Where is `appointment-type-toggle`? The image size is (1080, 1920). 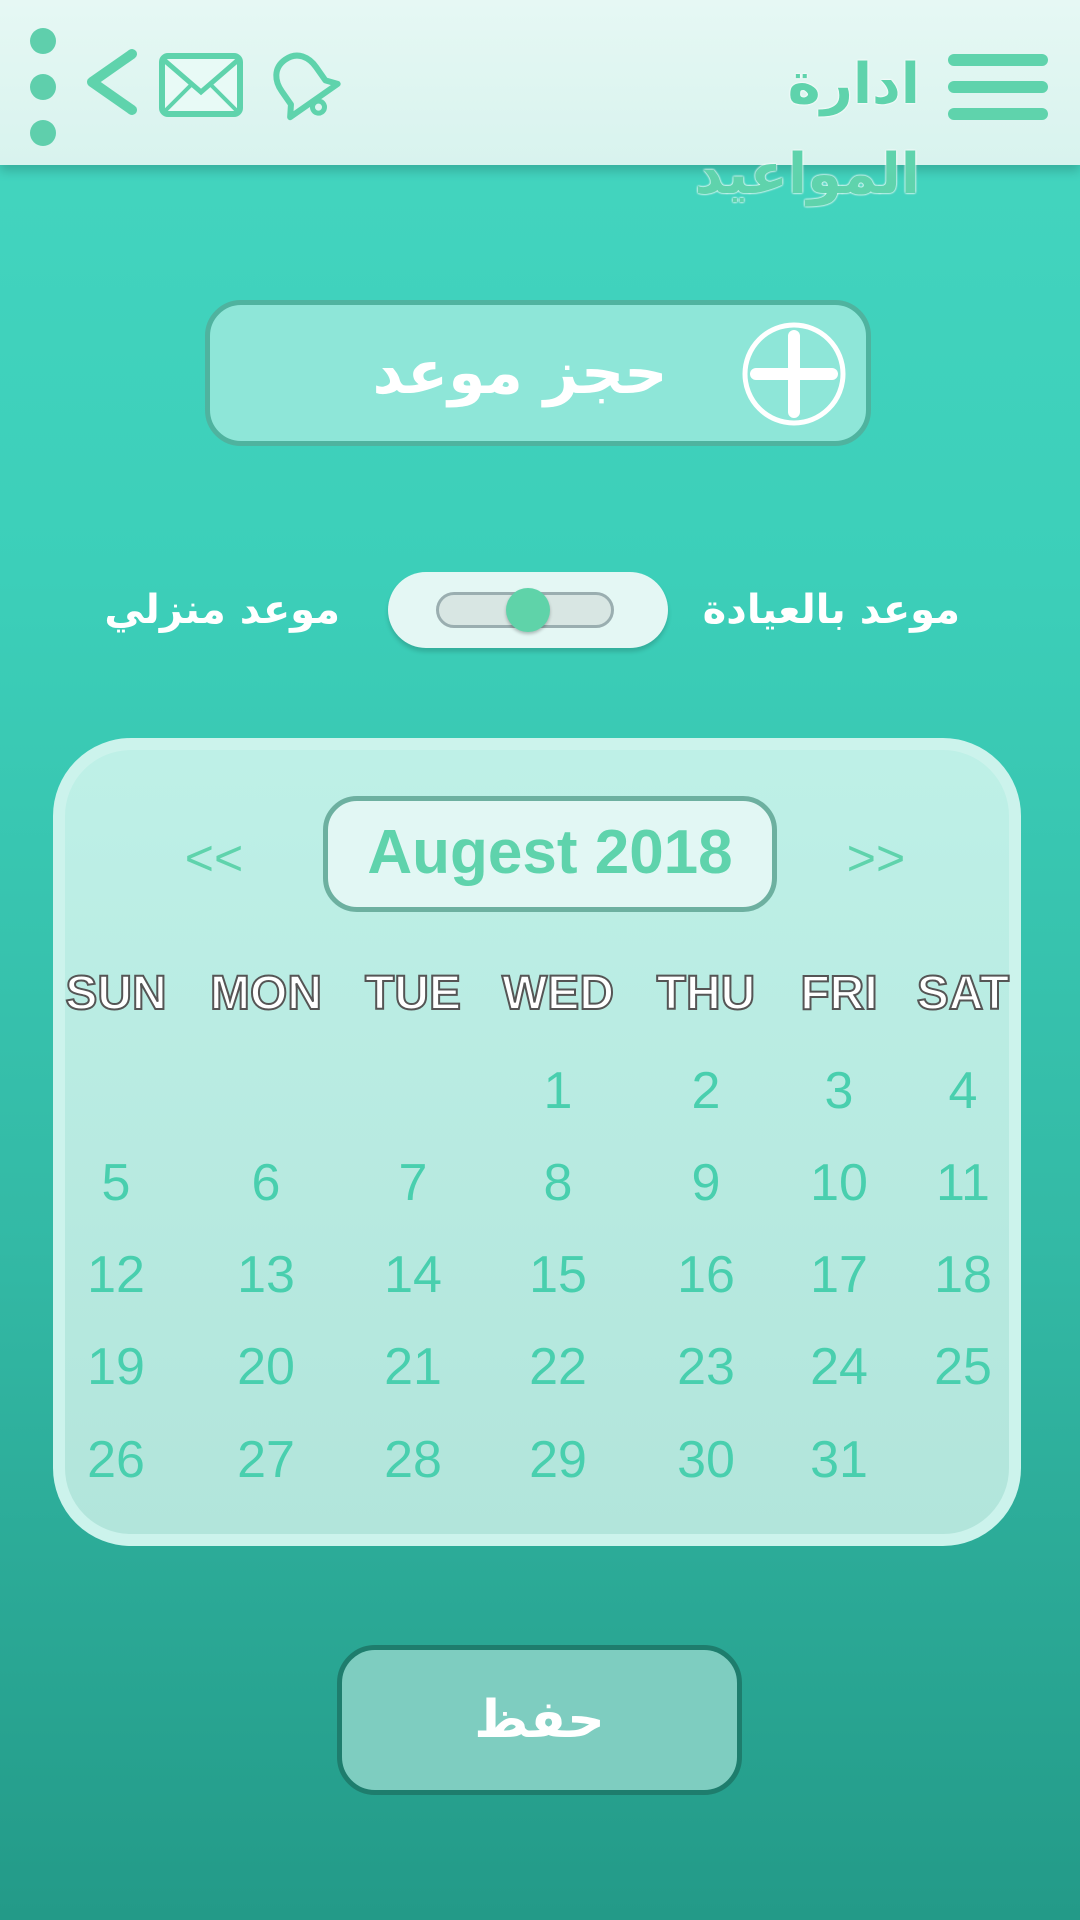 appointment-type-toggle is located at coordinates (528, 610).